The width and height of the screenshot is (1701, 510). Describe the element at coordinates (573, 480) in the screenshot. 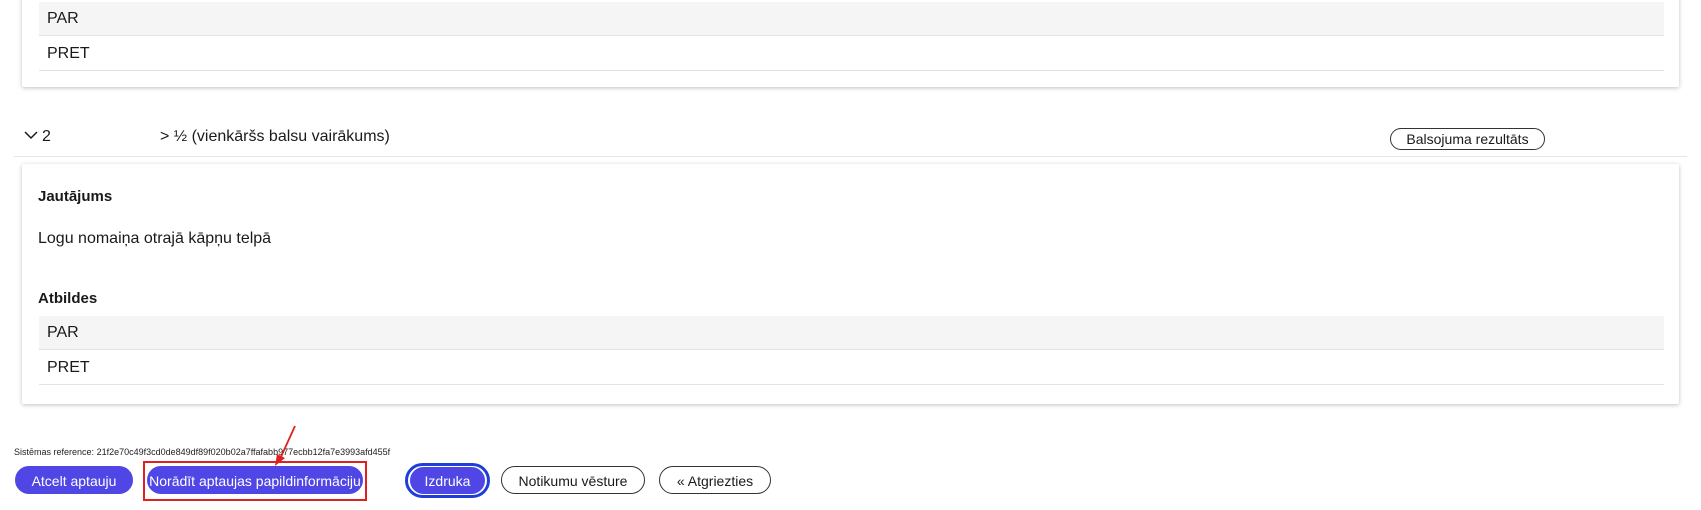

I see `event-history-button: Notikumu vēsture` at that location.